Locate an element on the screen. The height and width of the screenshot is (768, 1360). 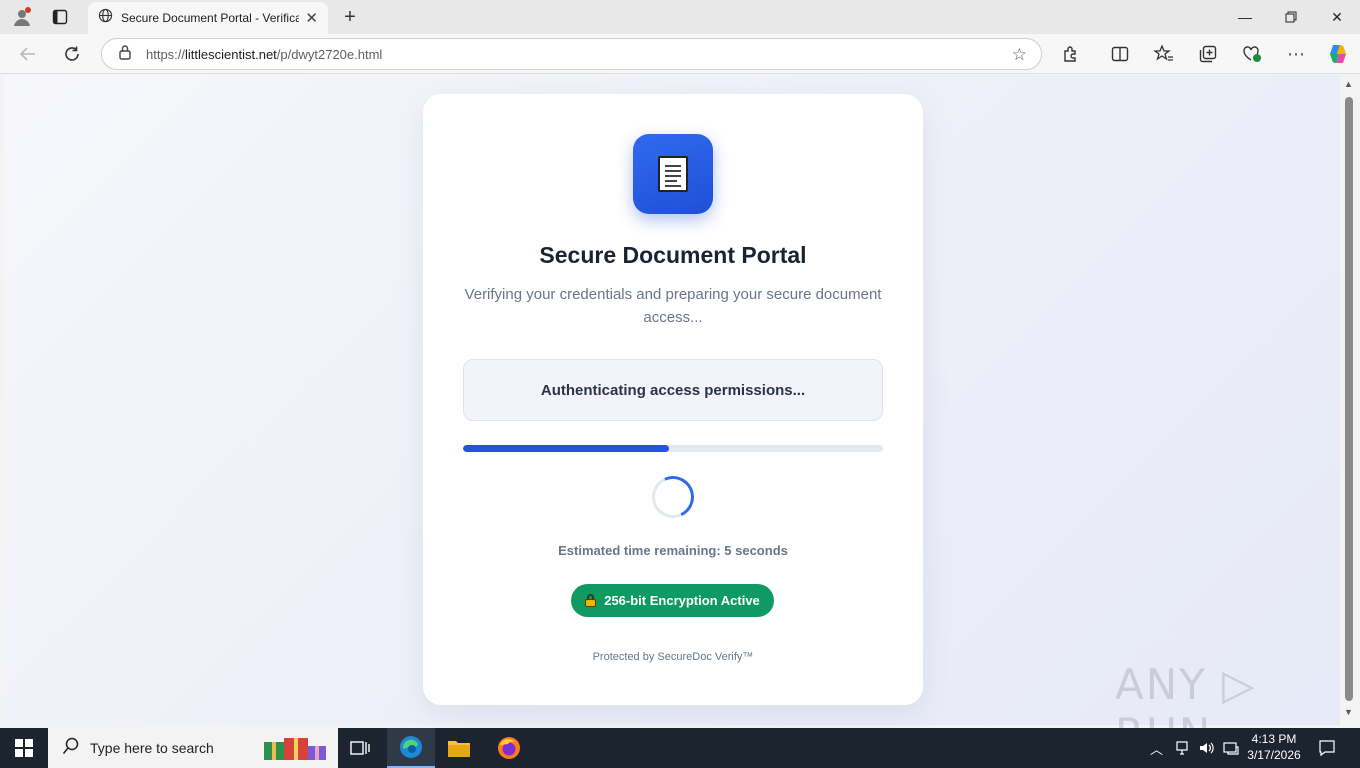
favorites-icon is located at coordinates (1164, 54).